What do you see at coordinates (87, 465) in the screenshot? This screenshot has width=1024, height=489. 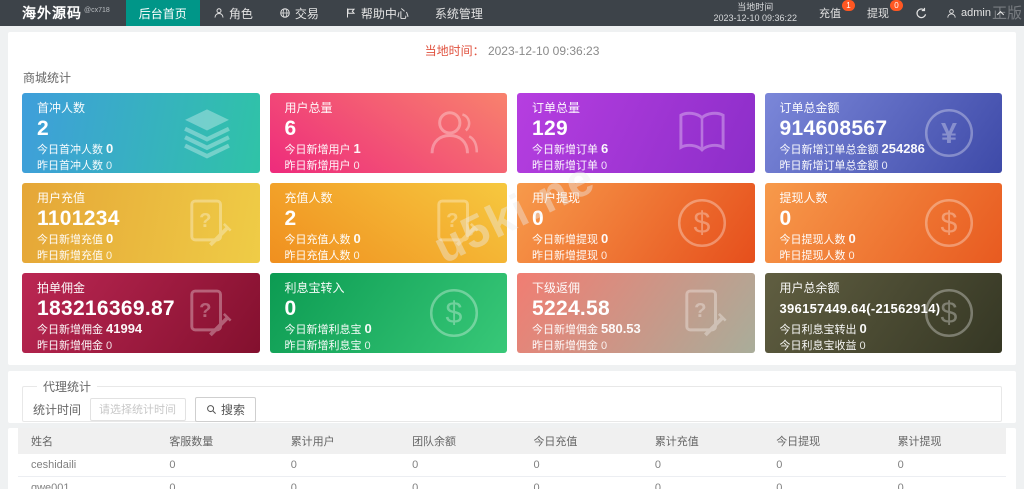 I see `table-cell: ceshidaili` at bounding box center [87, 465].